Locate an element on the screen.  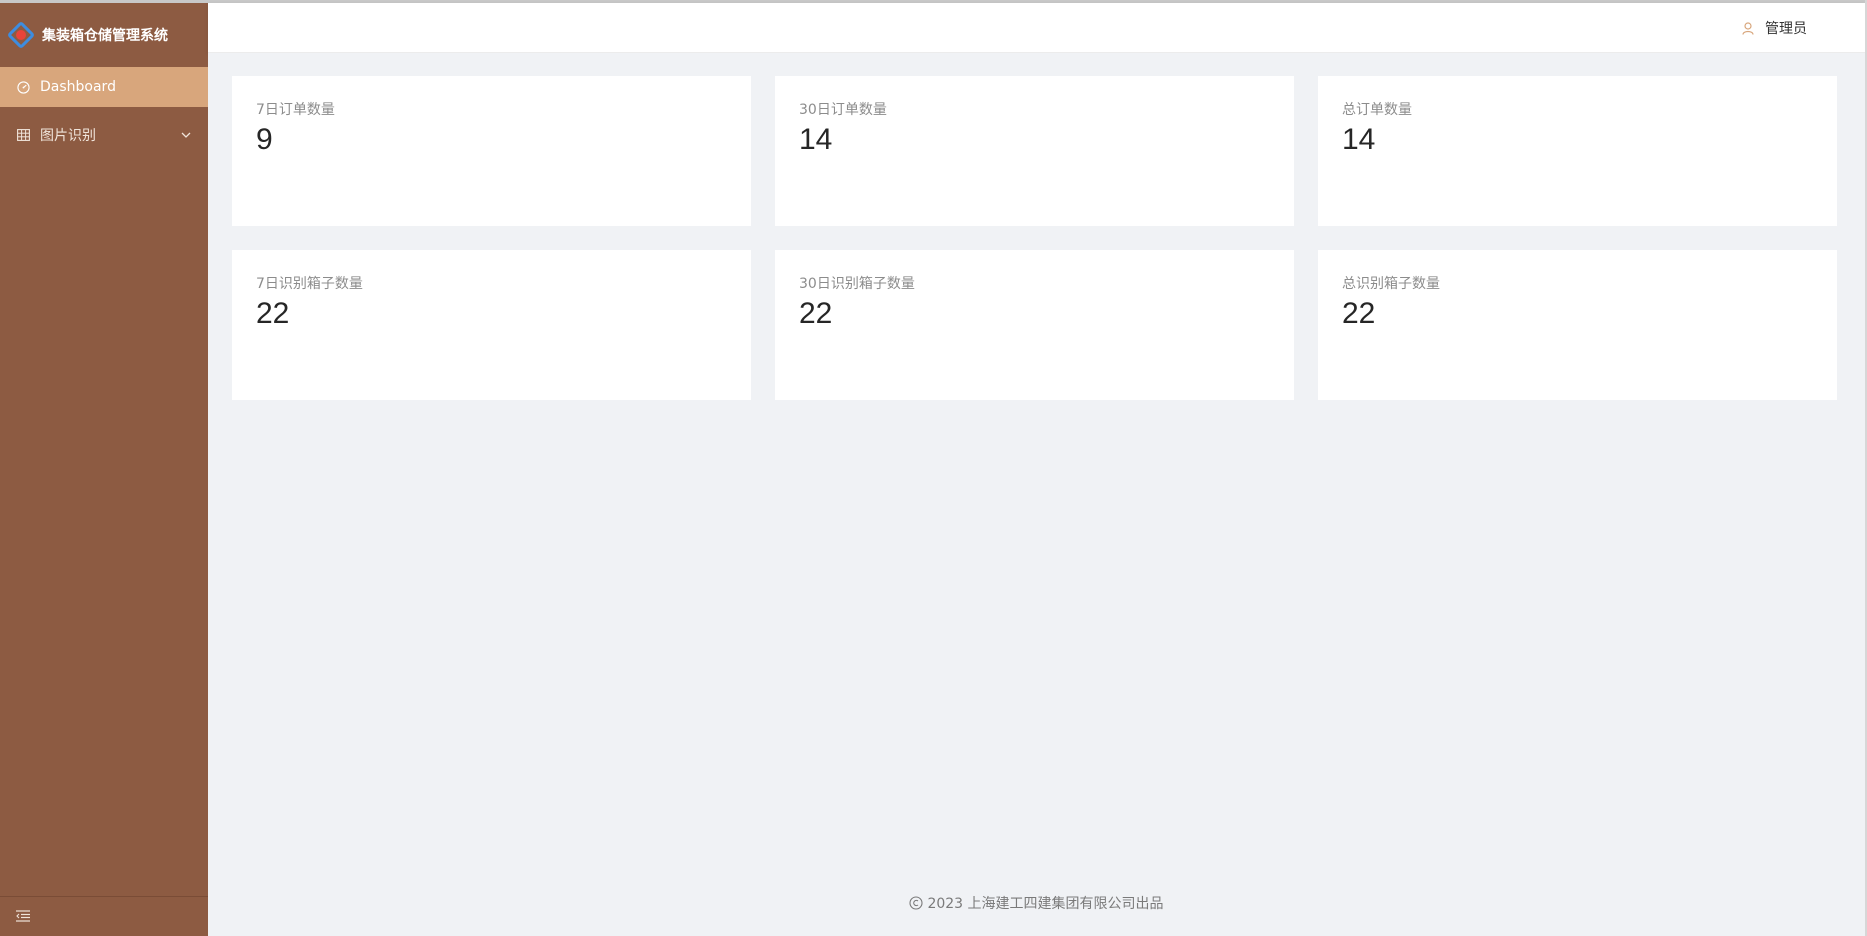
stat-card-30d-orders: 30日订单数量 14 is located at coordinates (1034, 151).